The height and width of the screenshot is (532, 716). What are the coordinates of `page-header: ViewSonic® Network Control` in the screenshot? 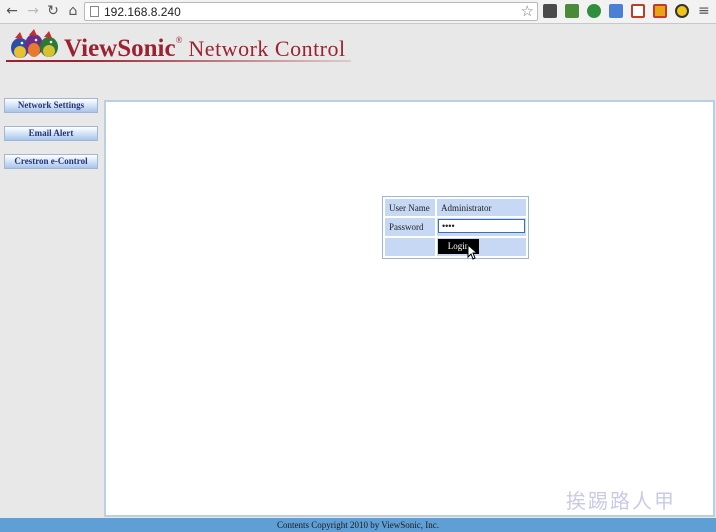 It's located at (358, 60).